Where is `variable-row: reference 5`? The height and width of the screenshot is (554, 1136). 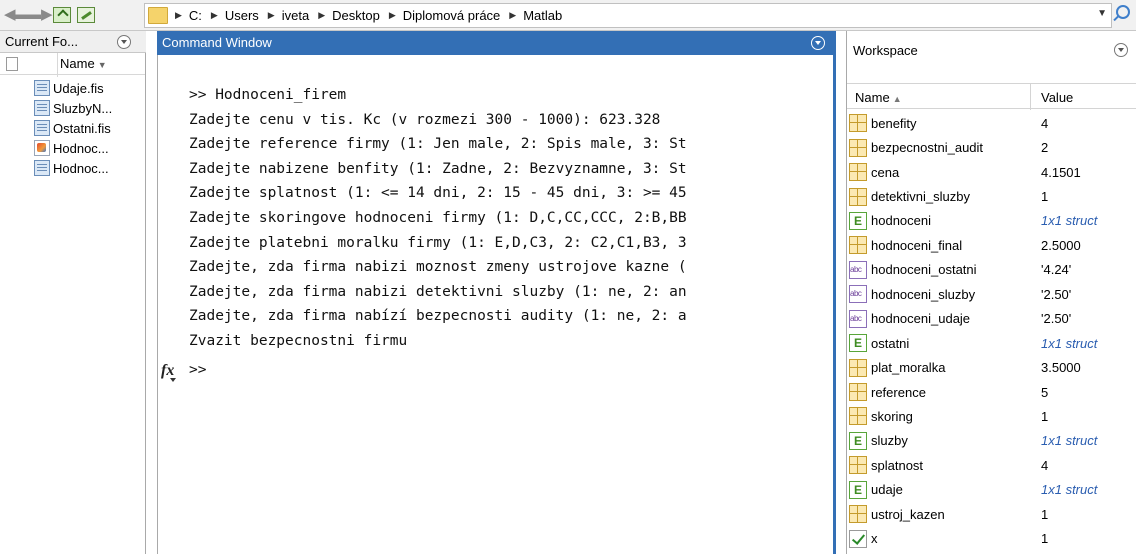 variable-row: reference 5 is located at coordinates (991, 392).